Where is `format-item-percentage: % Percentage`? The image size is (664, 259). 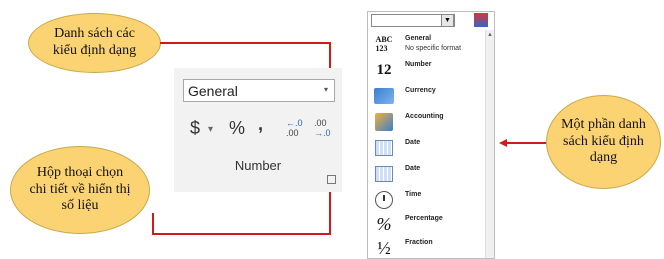
format-item-percentage: % Percentage is located at coordinates (428, 225).